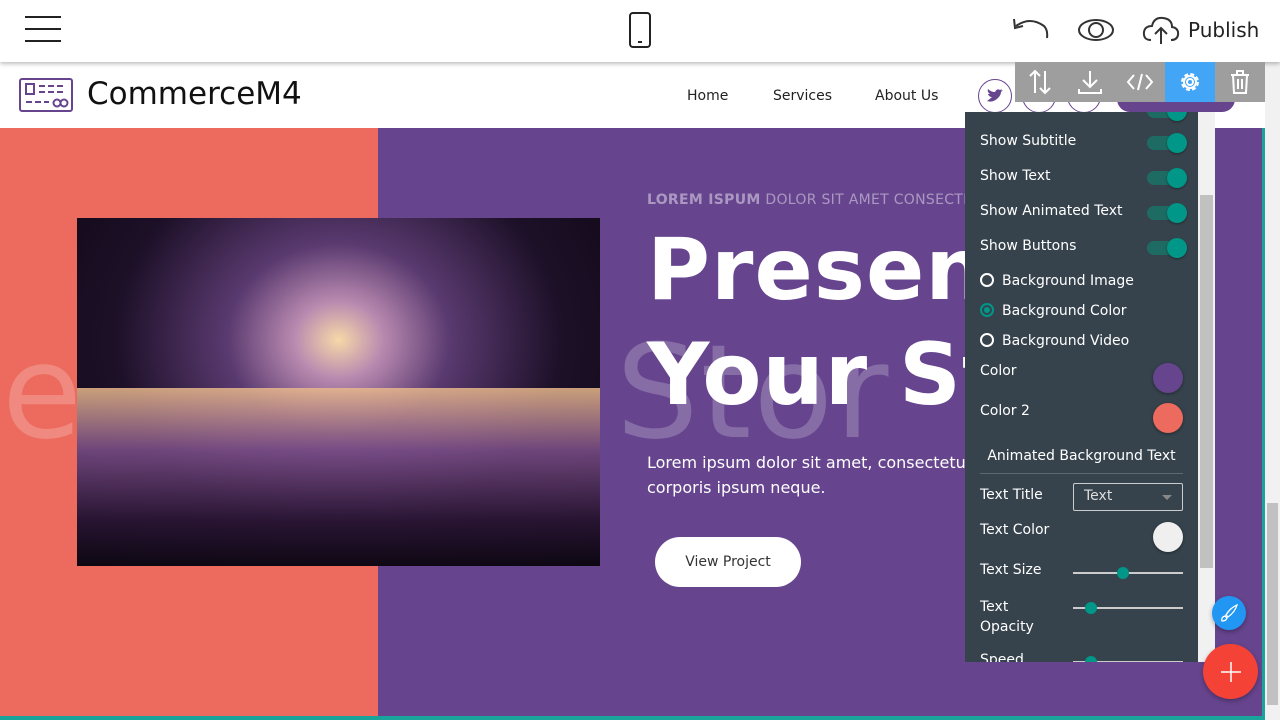 This screenshot has width=1280, height=720. Describe the element at coordinates (1005, 411) in the screenshot. I see `color2-label: Color 2` at that location.